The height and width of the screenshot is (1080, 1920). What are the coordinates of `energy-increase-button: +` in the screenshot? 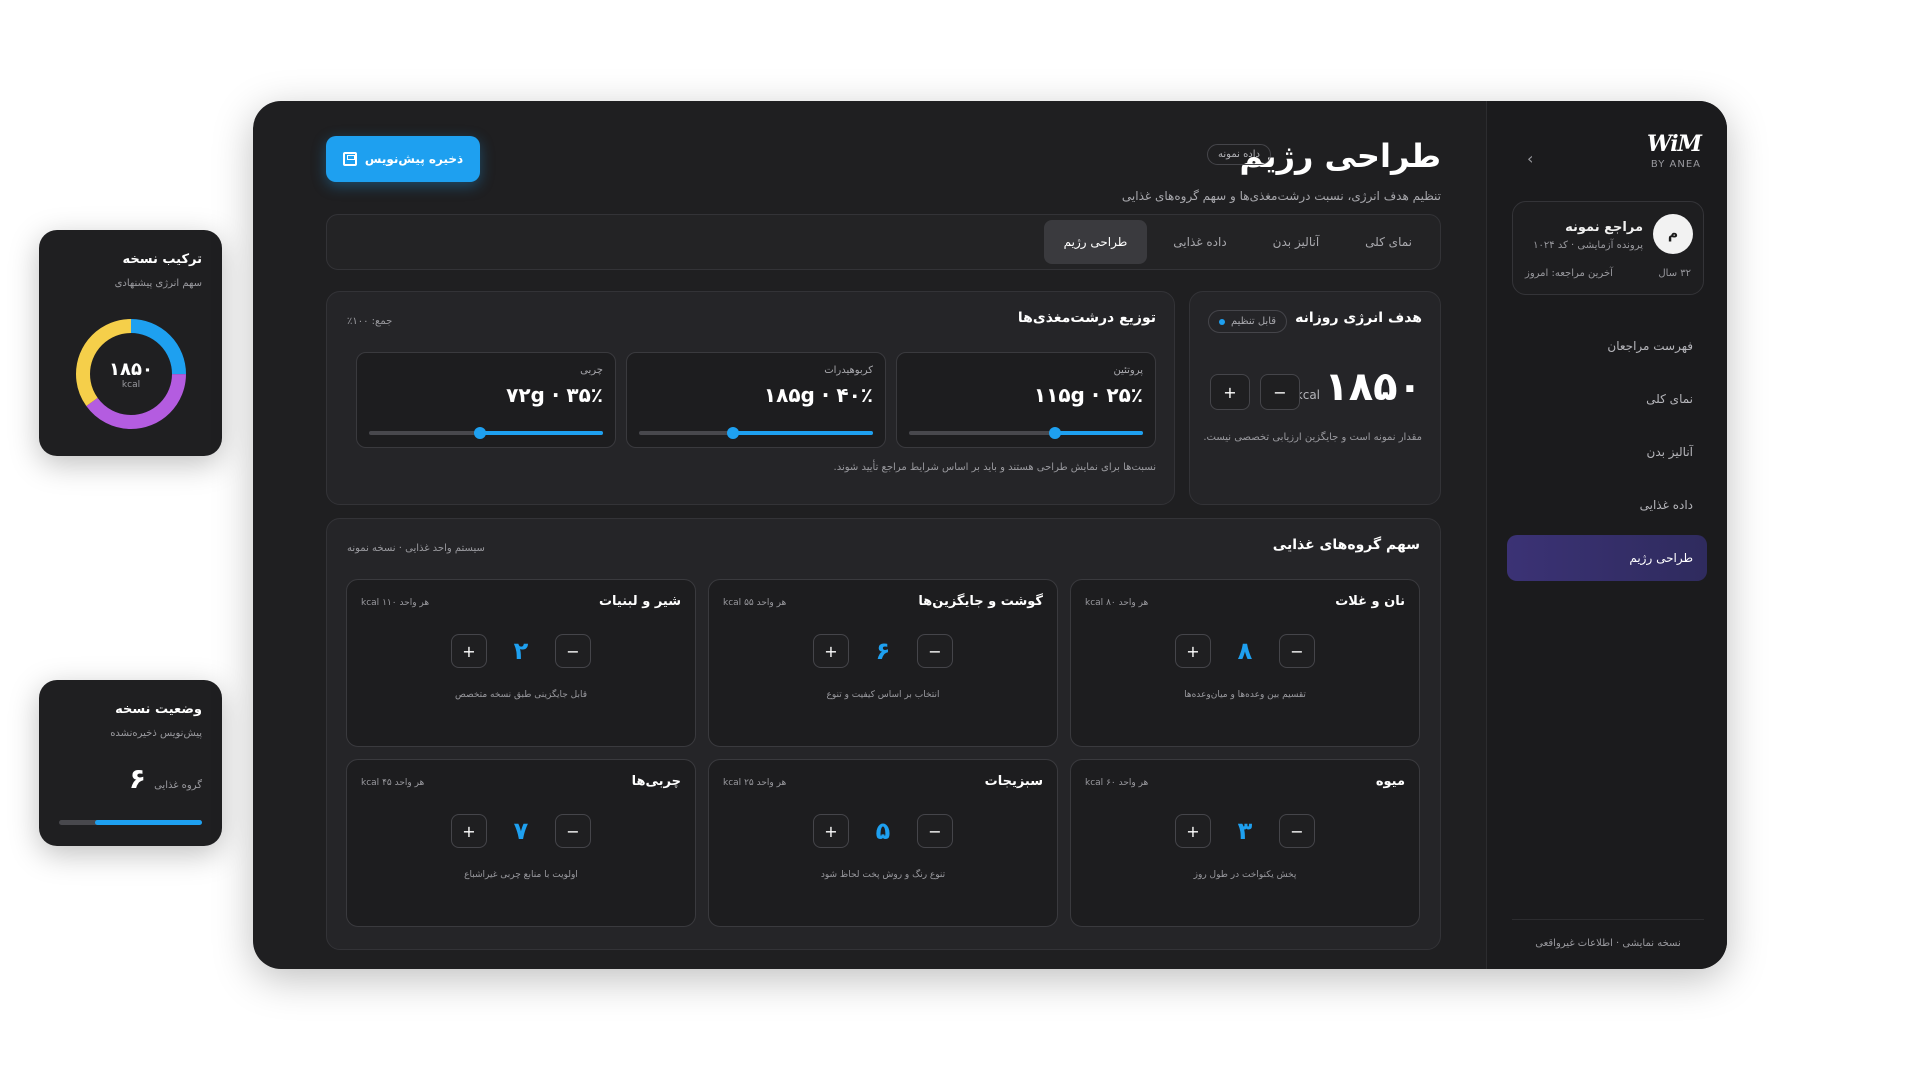 It's located at (1230, 392).